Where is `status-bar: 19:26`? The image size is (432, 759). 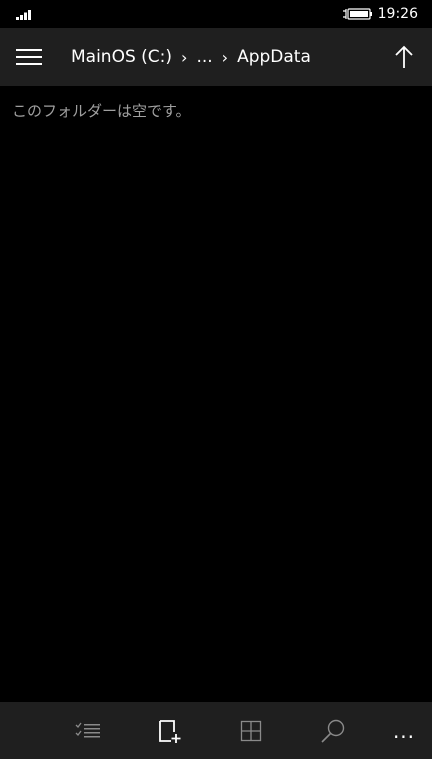
status-bar: 19:26 is located at coordinates (216, 14).